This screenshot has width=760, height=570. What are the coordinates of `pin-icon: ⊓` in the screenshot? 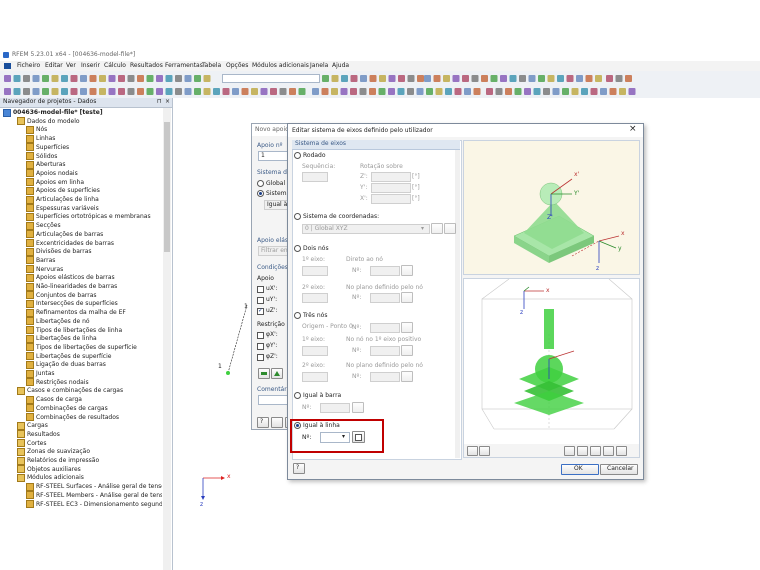 It's located at (159, 102).